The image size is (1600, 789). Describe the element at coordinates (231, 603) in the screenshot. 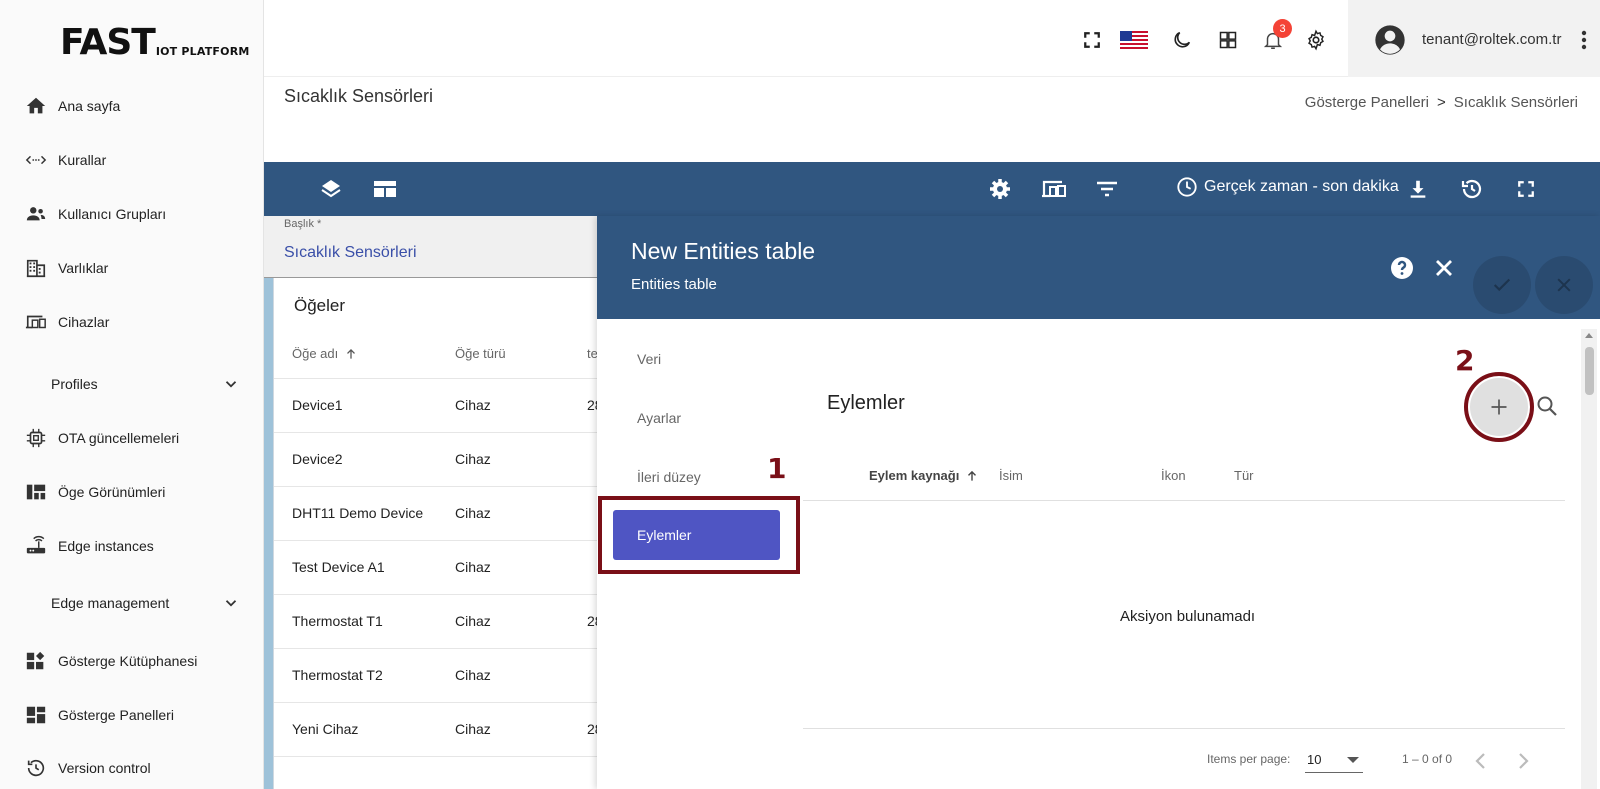

I see `chevron-down-icon` at that location.